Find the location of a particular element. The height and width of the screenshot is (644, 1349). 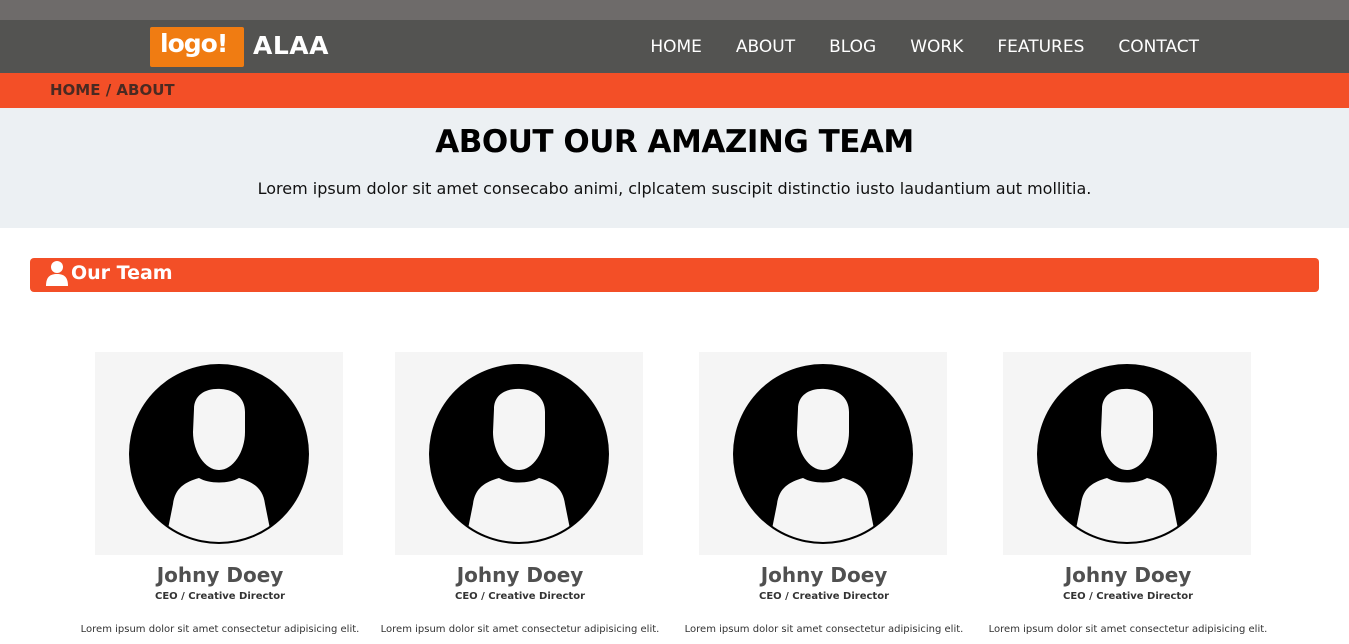

nav-features: FEATURES is located at coordinates (1040, 47).